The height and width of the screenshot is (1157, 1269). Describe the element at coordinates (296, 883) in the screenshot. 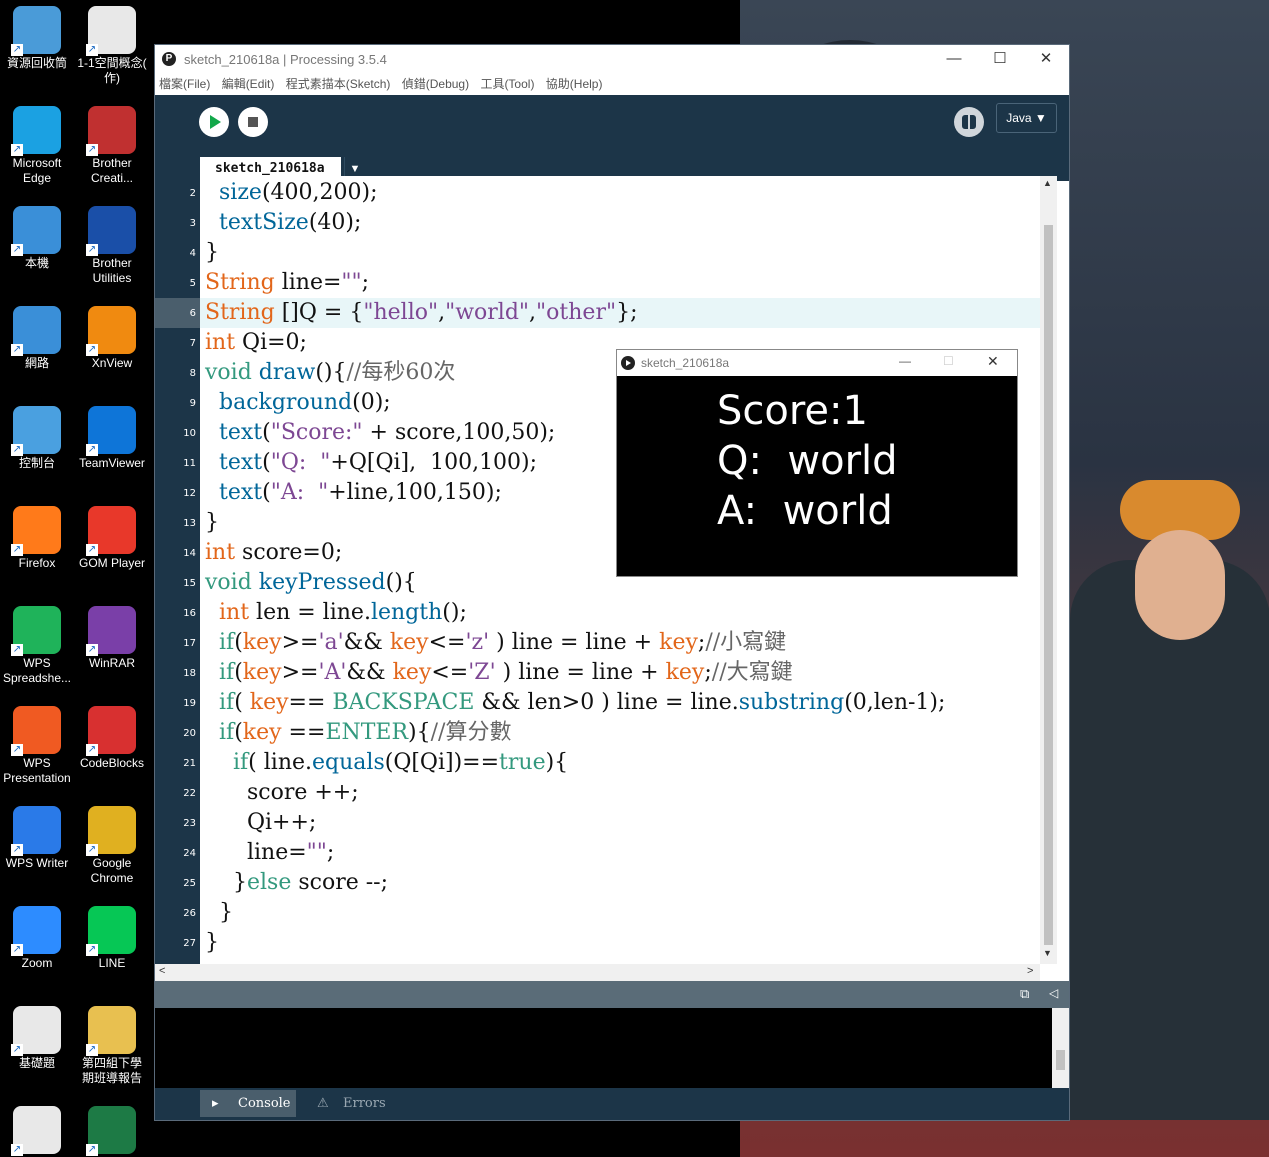

I see `code-line: }else score --;` at that location.